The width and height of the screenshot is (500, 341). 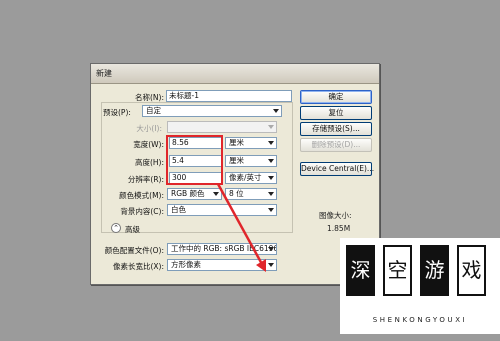 What do you see at coordinates (420, 320) in the screenshot?
I see `logo-slogan: SHENKONGYOUXI` at bounding box center [420, 320].